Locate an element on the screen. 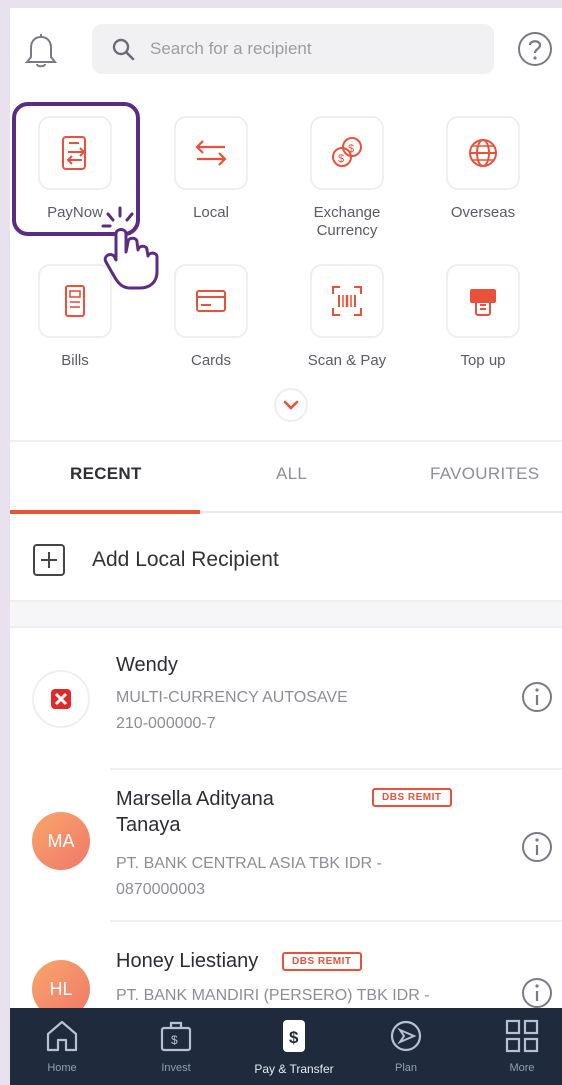 The image size is (562, 1085). divider is located at coordinates (286, 441).